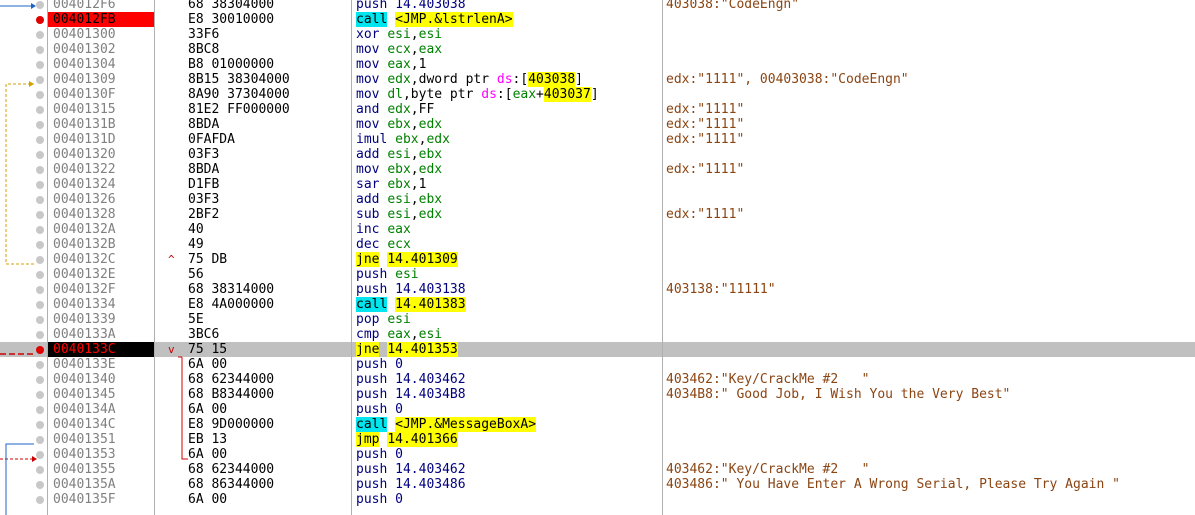 This screenshot has width=1195, height=515. Describe the element at coordinates (19, 174) in the screenshot. I see `jump-arrow-loop` at that location.